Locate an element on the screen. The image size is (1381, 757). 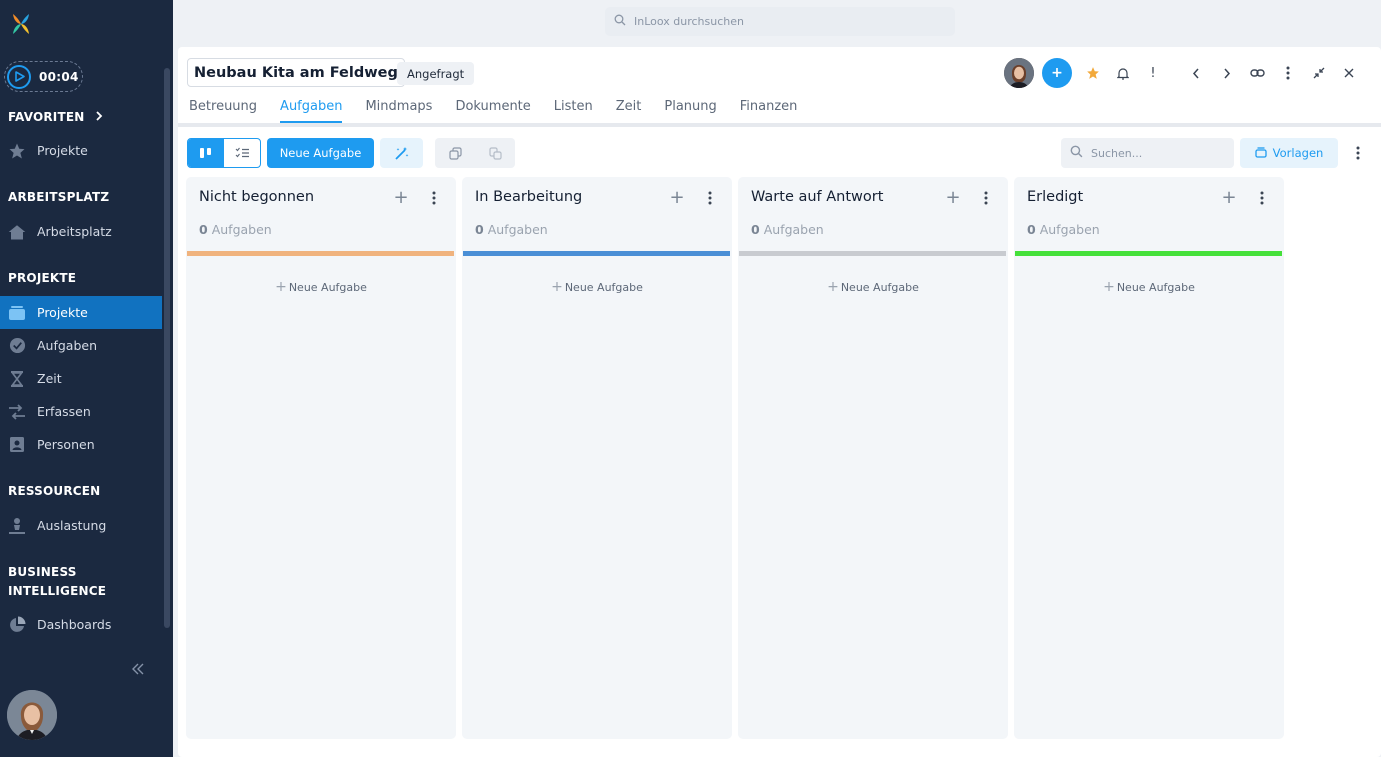
view-toggle is located at coordinates (224, 153).